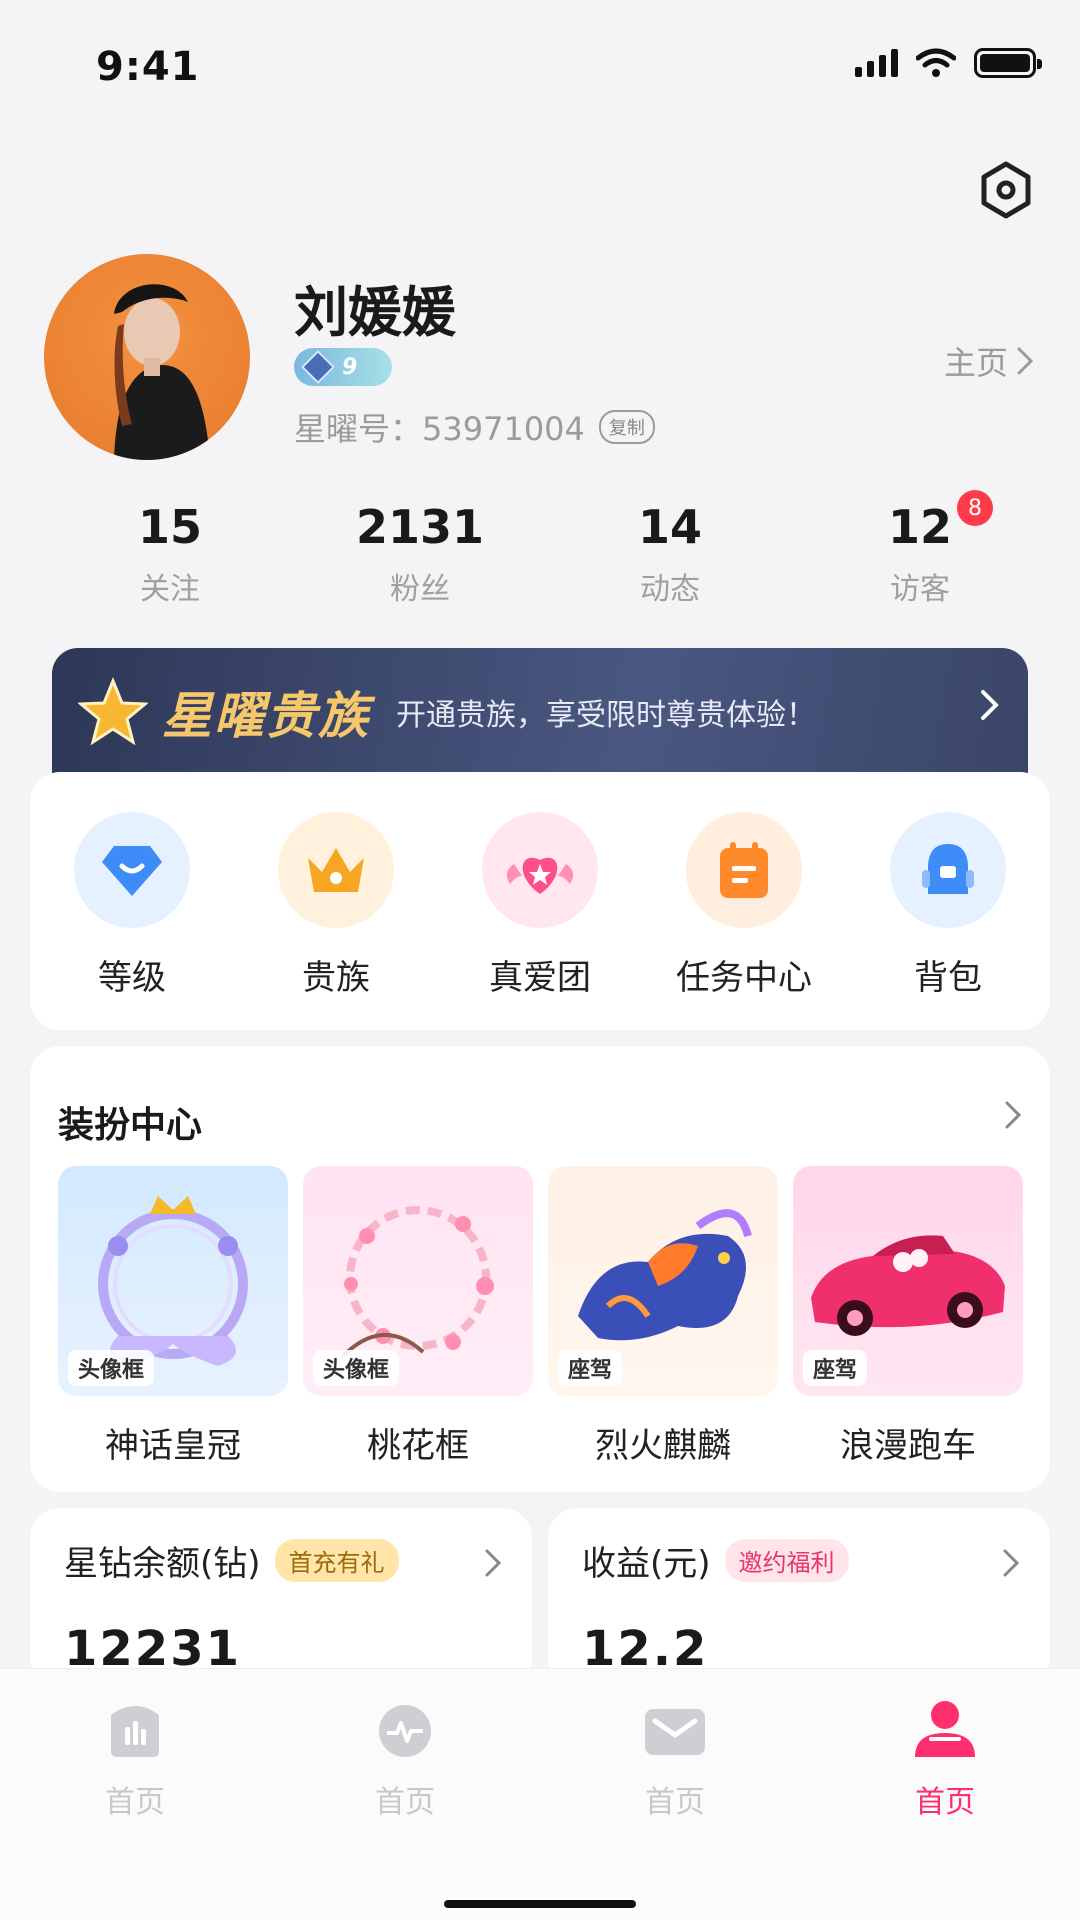 This screenshot has width=1080, height=1920. What do you see at coordinates (936, 62) in the screenshot?
I see `wifi-icon` at bounding box center [936, 62].